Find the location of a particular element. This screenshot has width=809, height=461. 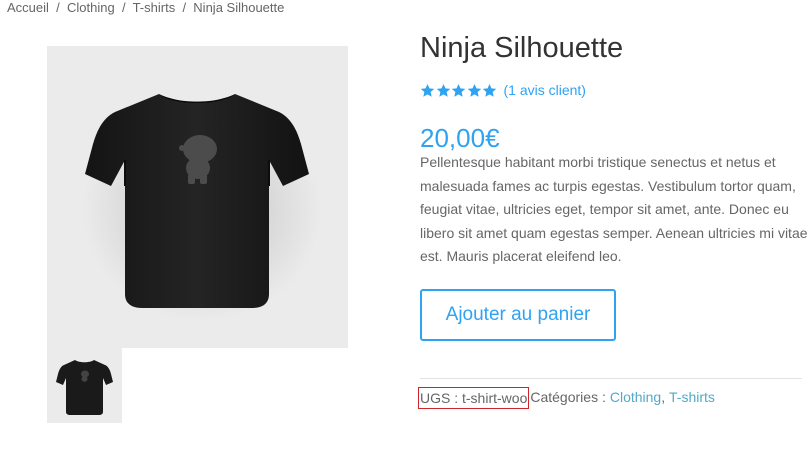

category-link-tshirts: T-shirts is located at coordinates (692, 398).